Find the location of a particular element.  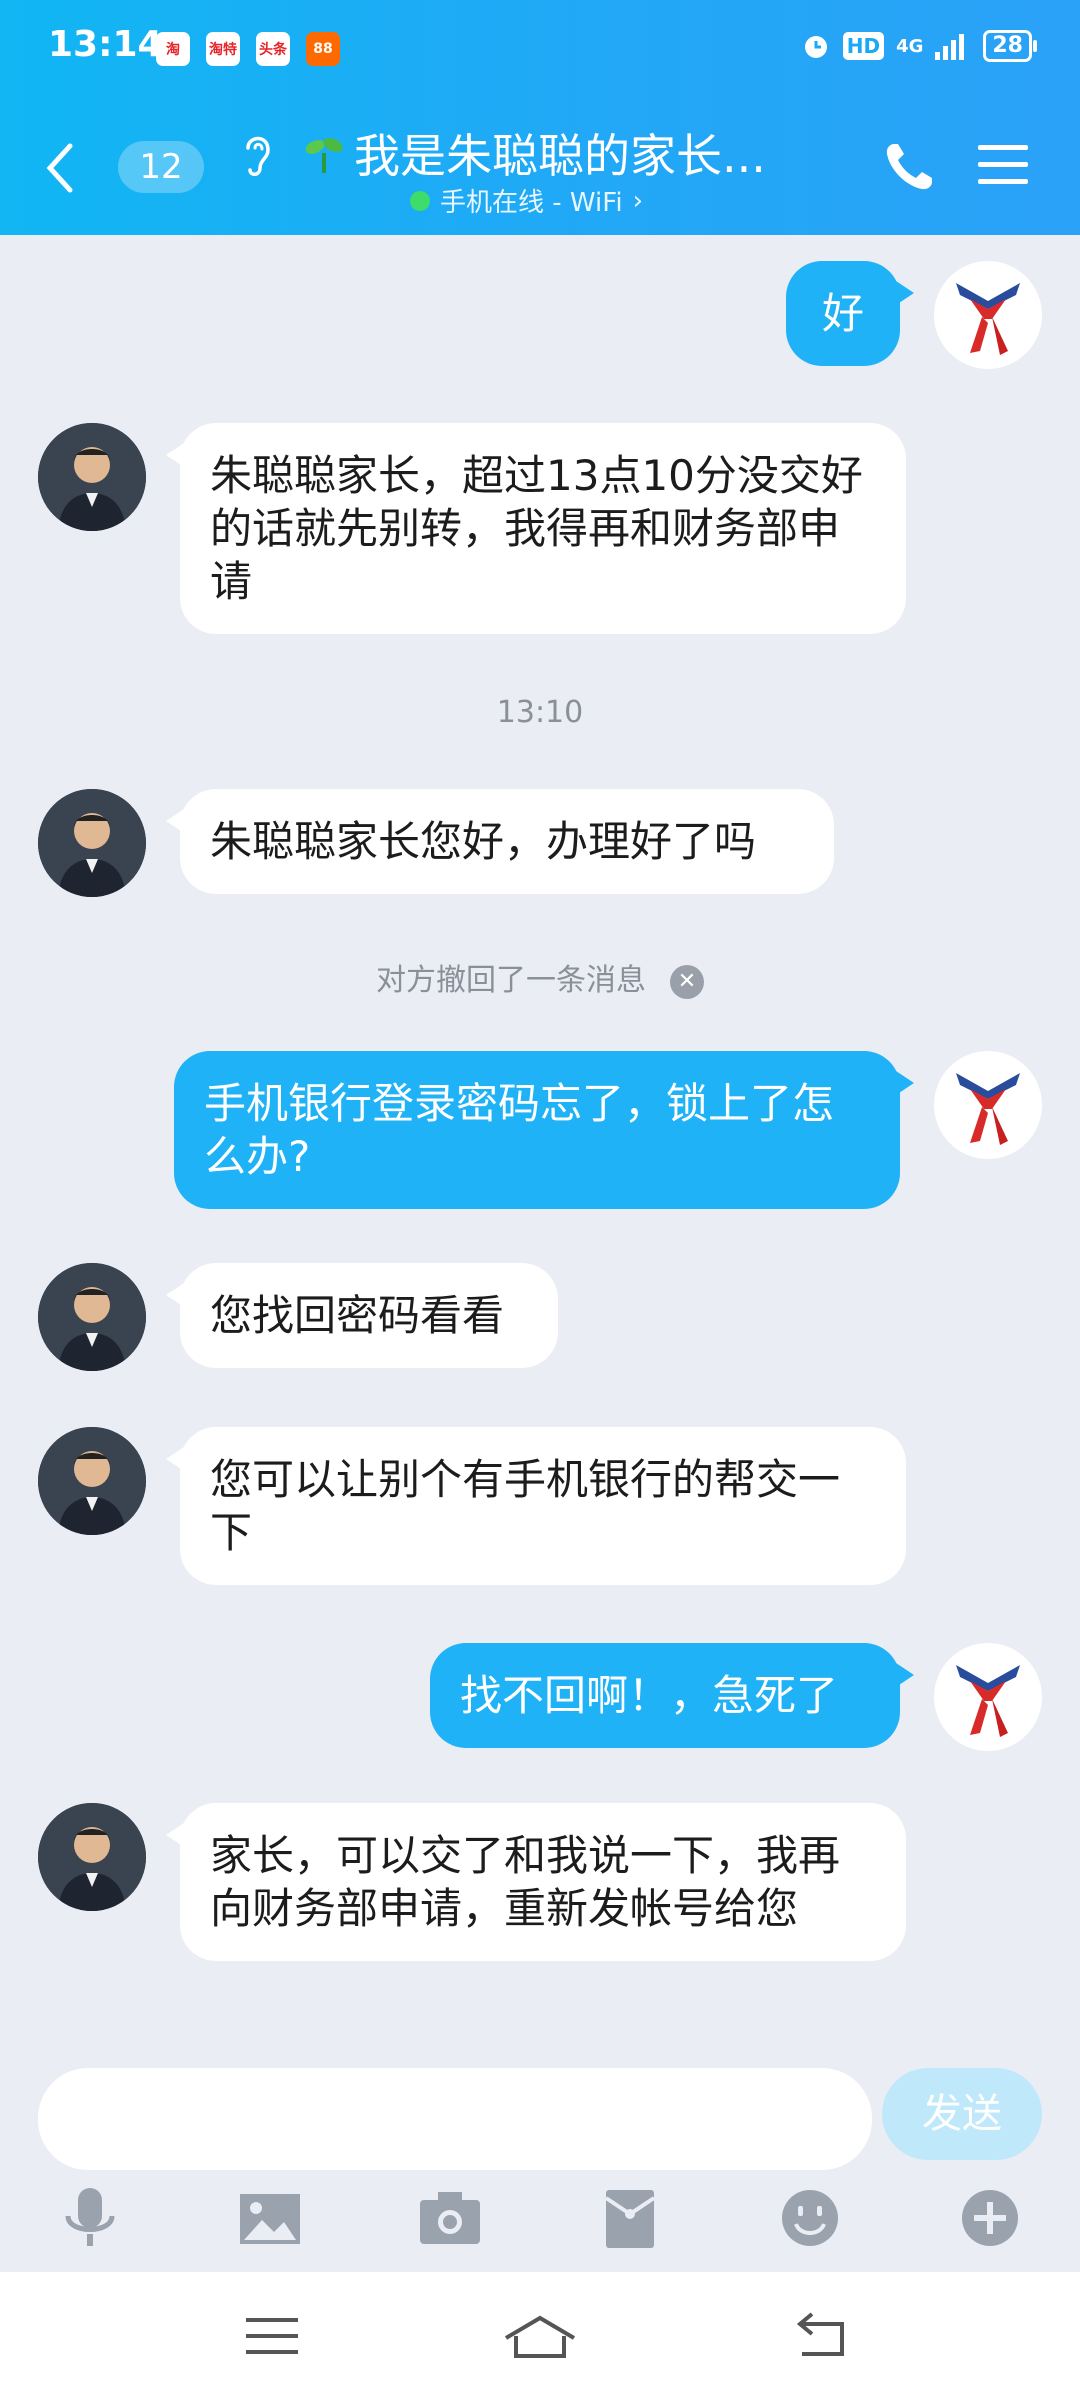

menu-icon is located at coordinates (272, 2336).